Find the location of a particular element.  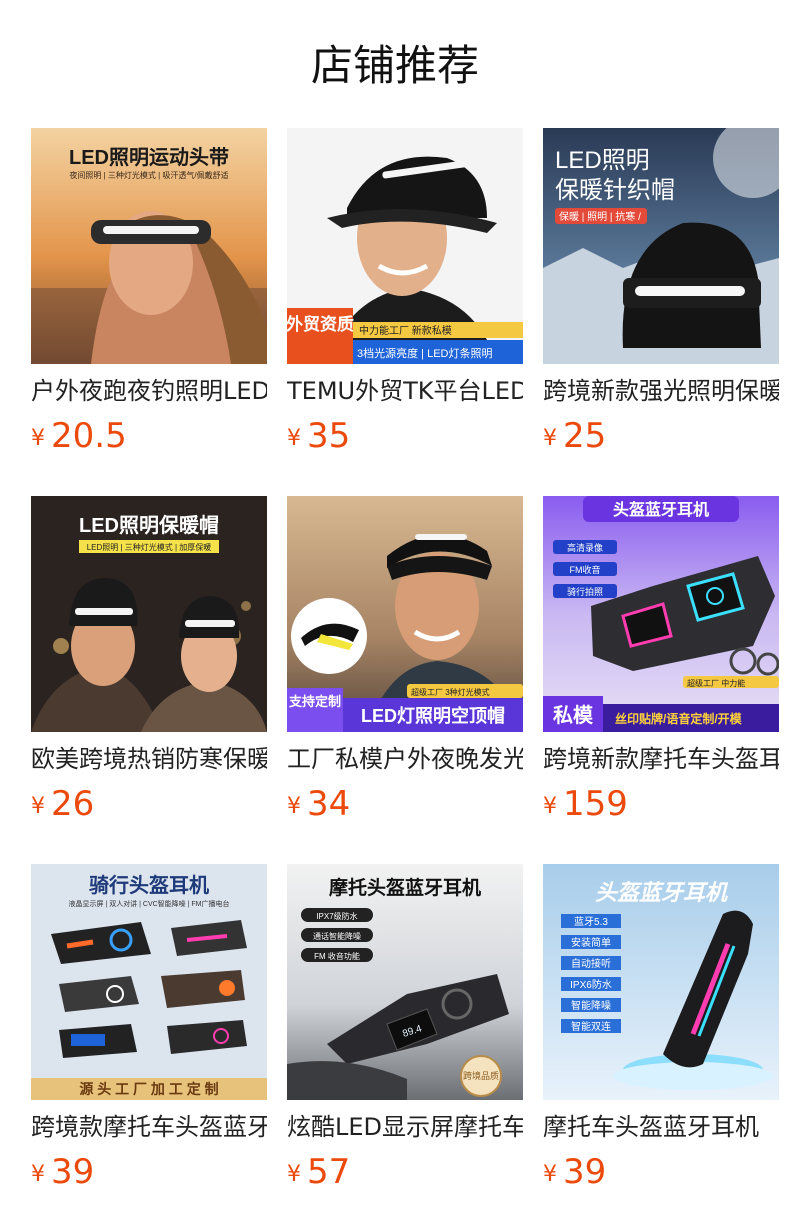

price-value: 26 is located at coordinates (73, 804).